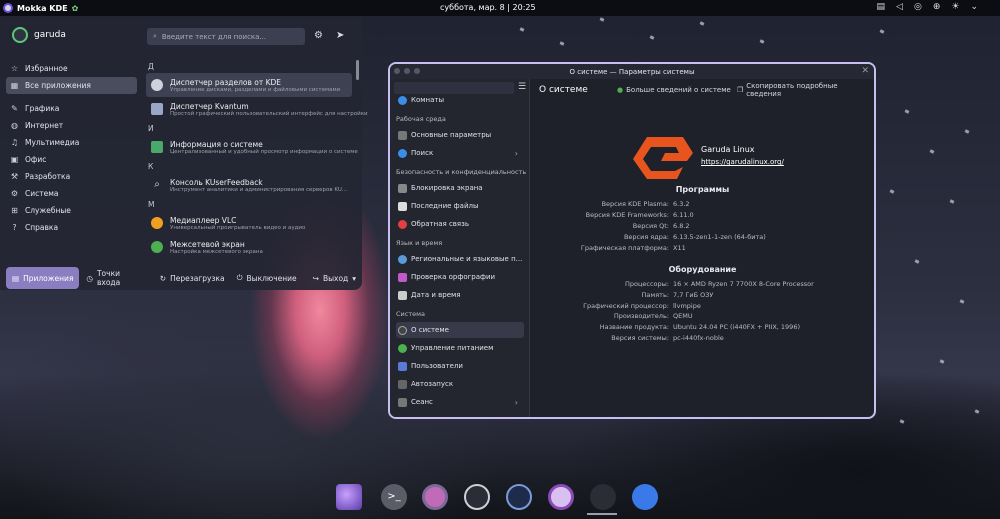 This screenshot has width=1000, height=519. What do you see at coordinates (157, 85) in the screenshot?
I see `partition-manager-icon` at bounding box center [157, 85].